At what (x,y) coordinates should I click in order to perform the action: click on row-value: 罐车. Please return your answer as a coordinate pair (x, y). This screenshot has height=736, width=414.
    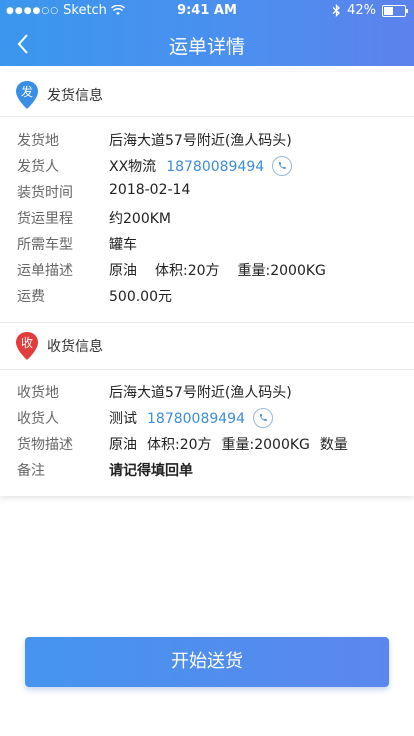
    Looking at the image, I should click on (123, 245).